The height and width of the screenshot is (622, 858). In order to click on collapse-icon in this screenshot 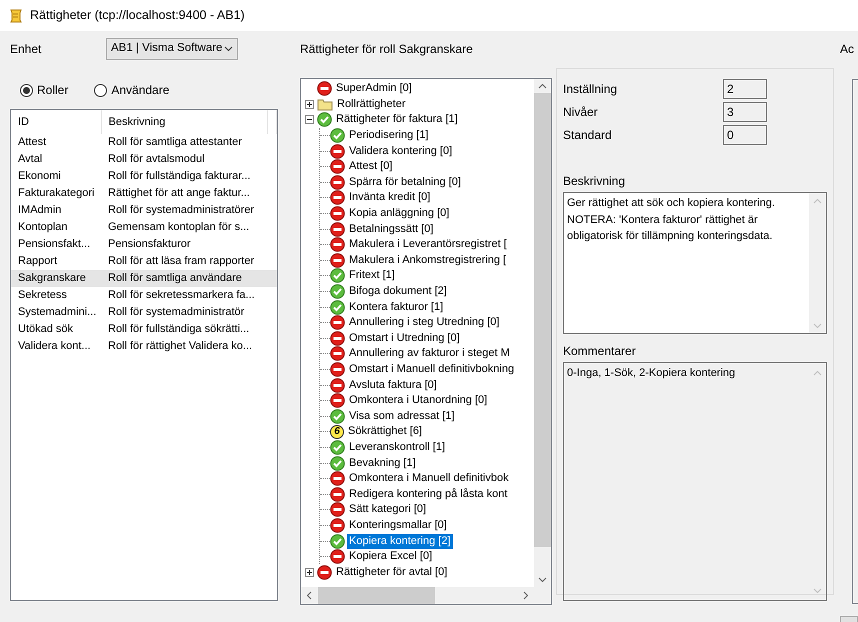, I will do `click(309, 119)`.